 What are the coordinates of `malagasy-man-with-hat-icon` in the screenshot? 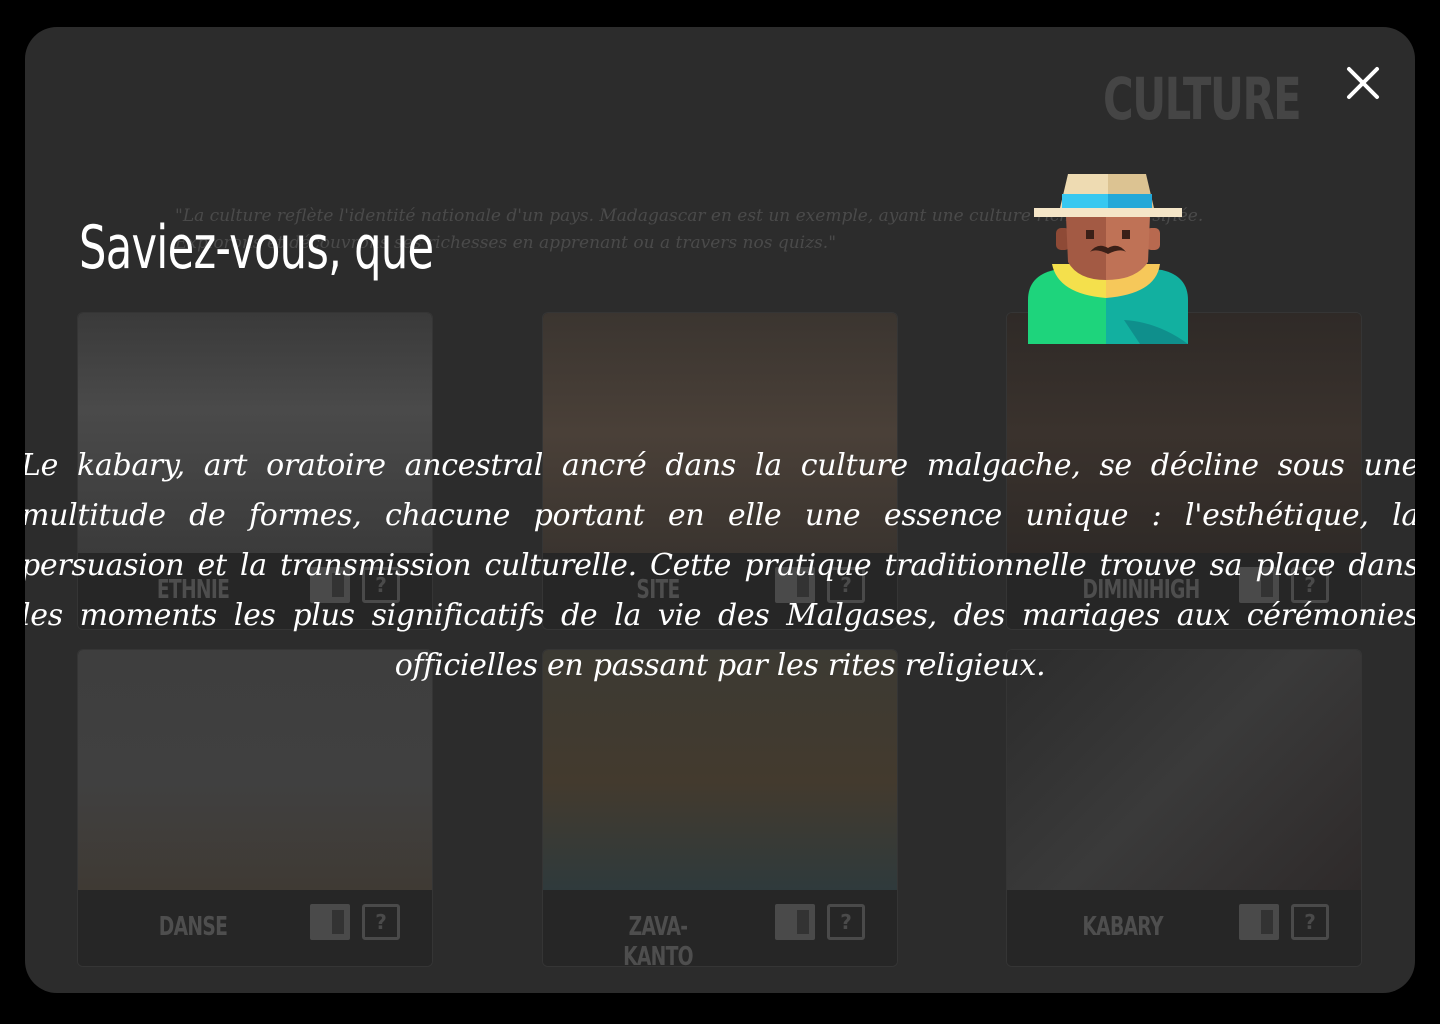 It's located at (1108, 259).